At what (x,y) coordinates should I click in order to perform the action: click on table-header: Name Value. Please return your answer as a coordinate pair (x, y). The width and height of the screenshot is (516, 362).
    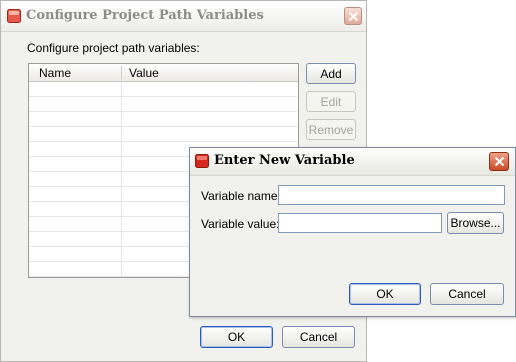
    Looking at the image, I should click on (163, 73).